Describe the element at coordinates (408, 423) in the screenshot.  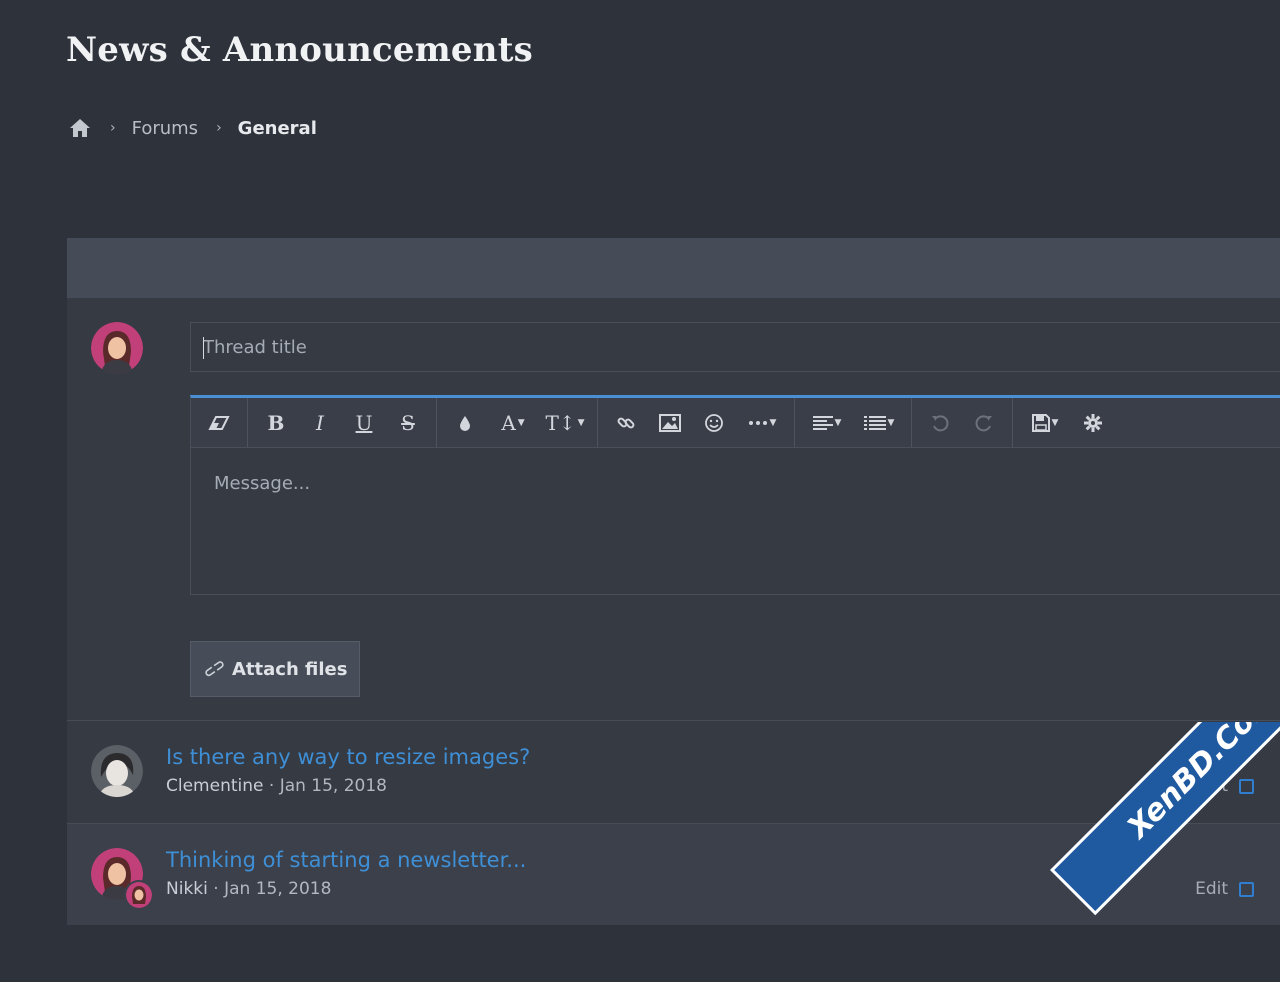
I see `strikethrough-icon: S` at that location.